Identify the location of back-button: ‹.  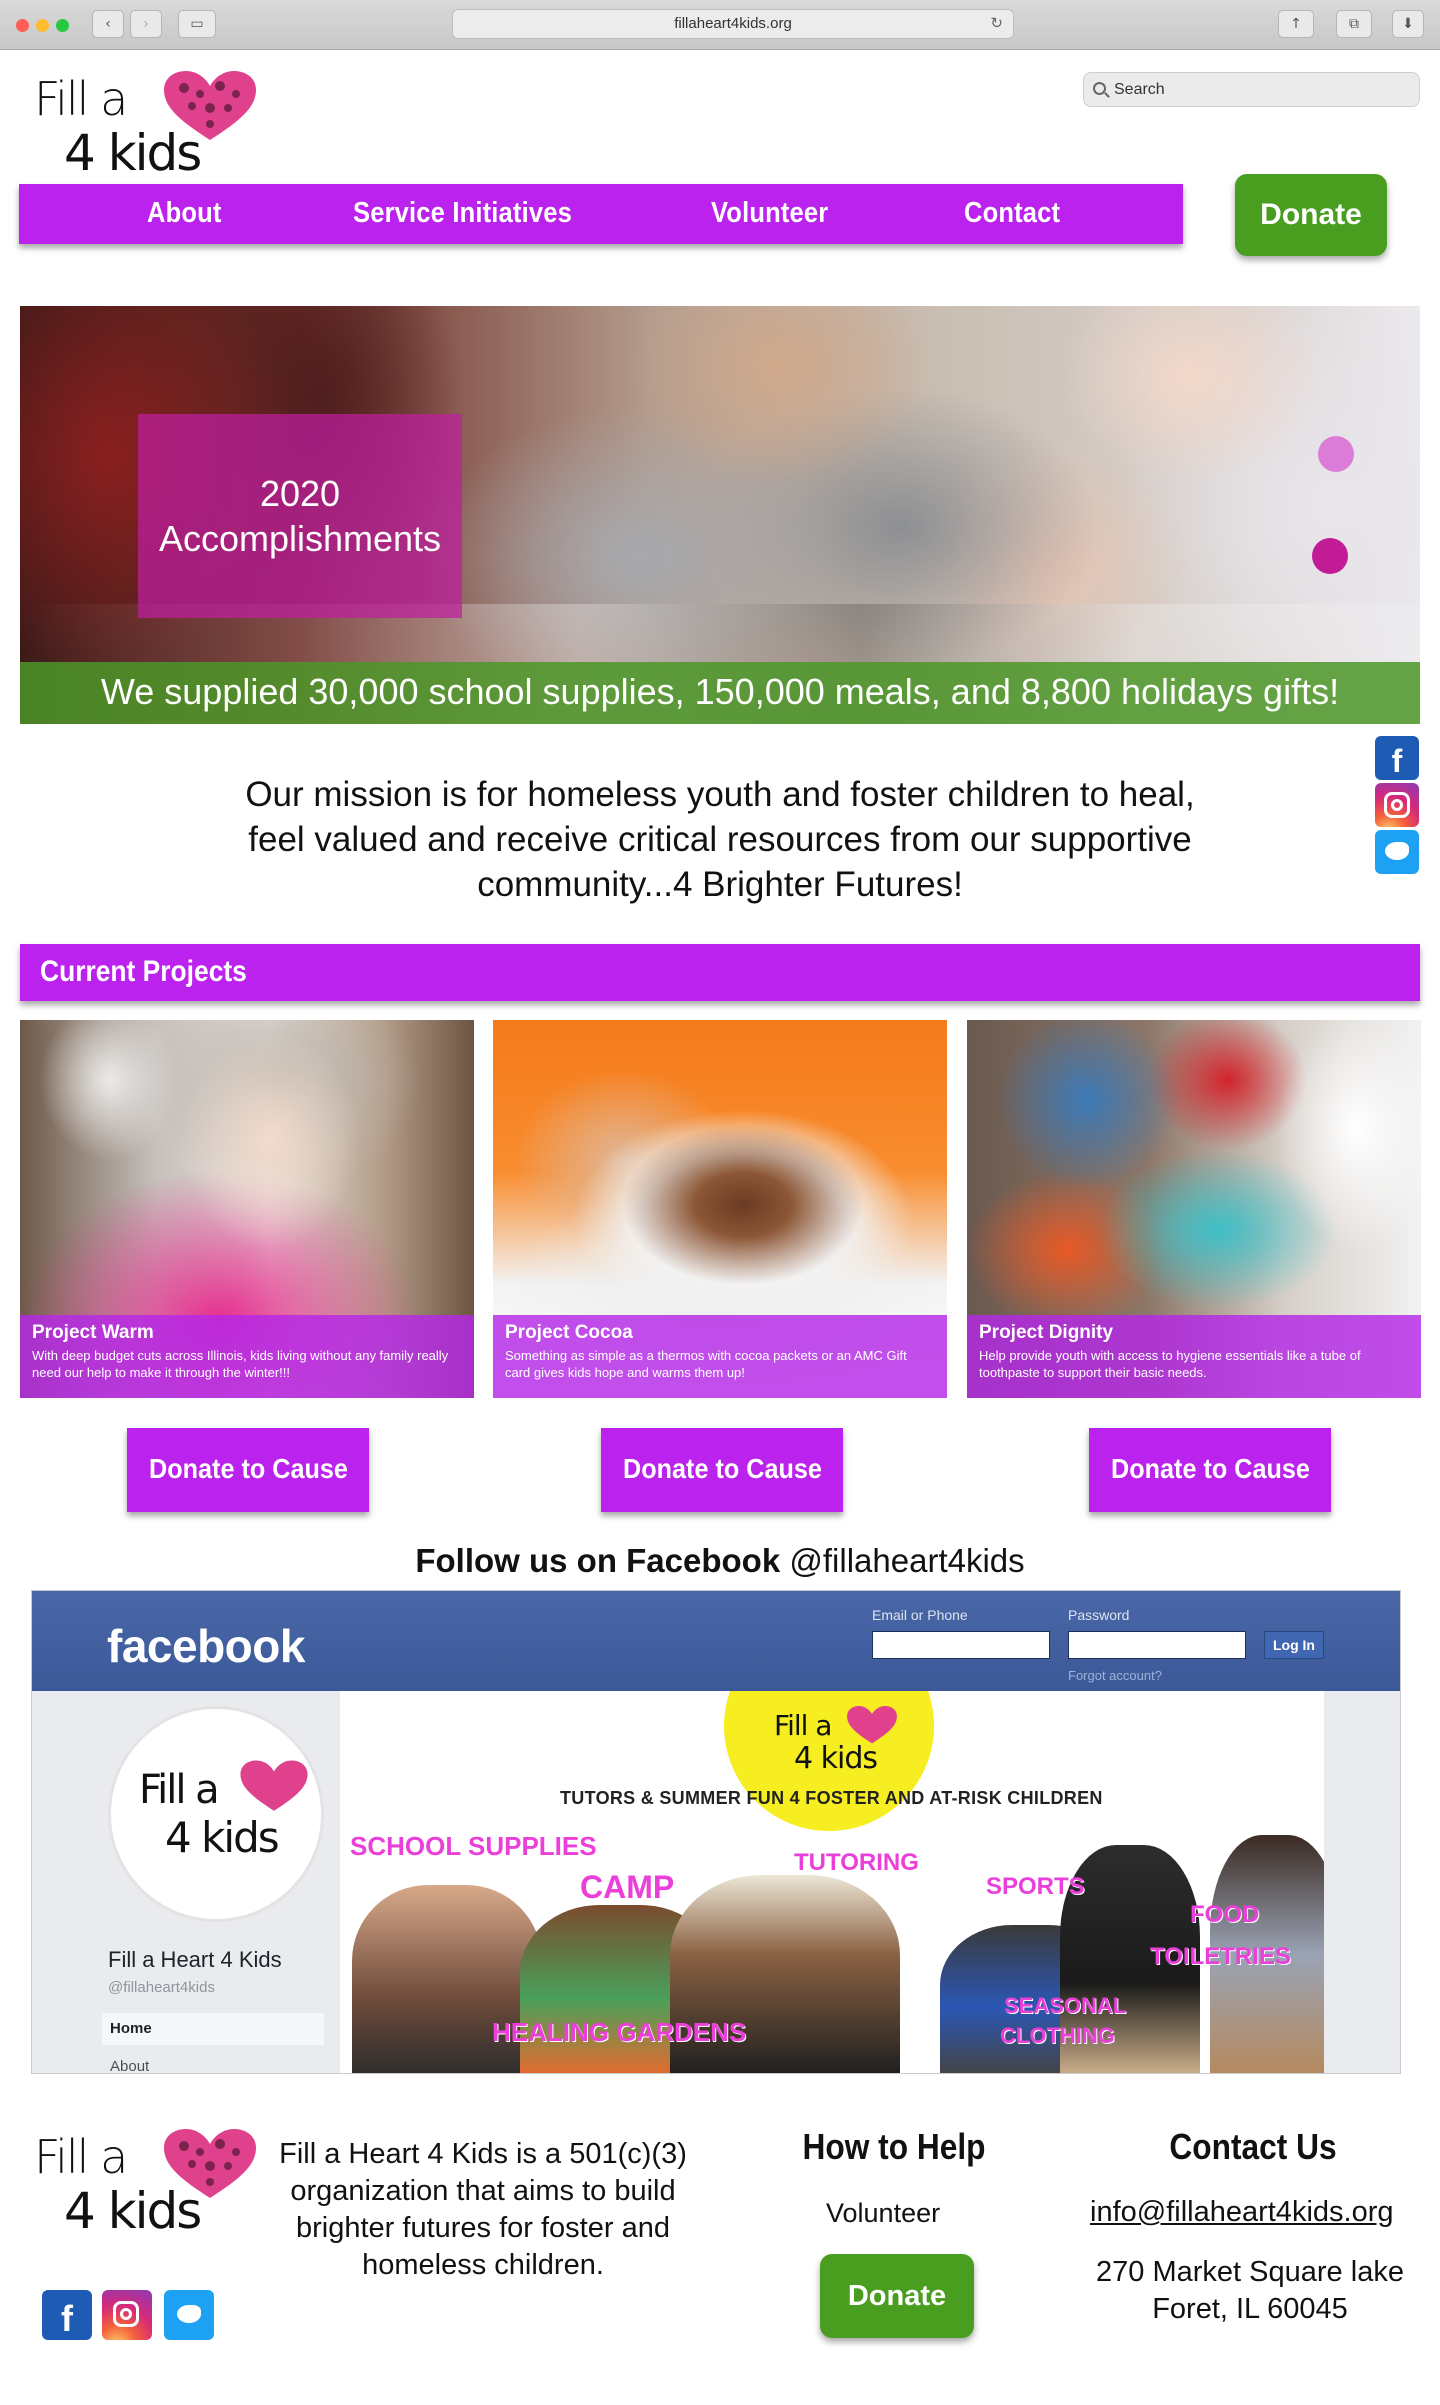
(108, 24).